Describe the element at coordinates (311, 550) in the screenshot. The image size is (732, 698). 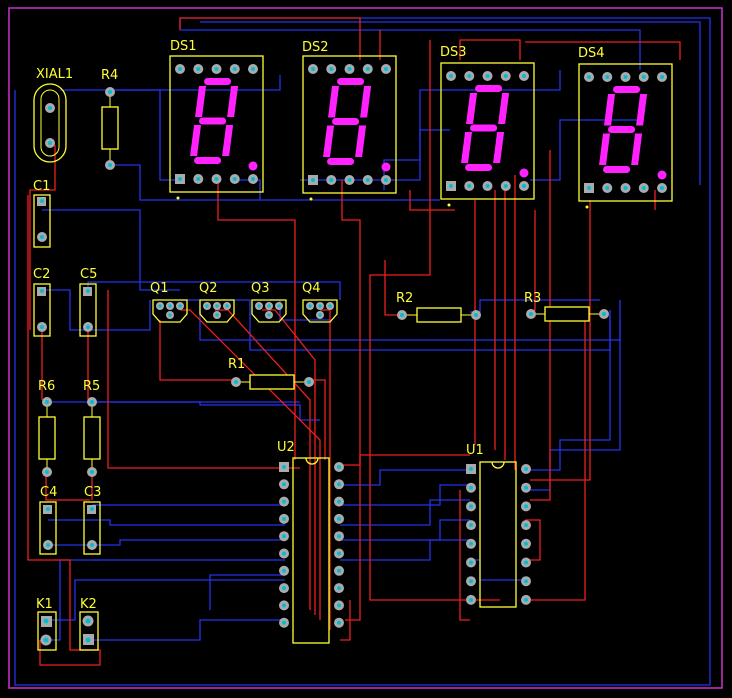
I see `ic-u2` at that location.